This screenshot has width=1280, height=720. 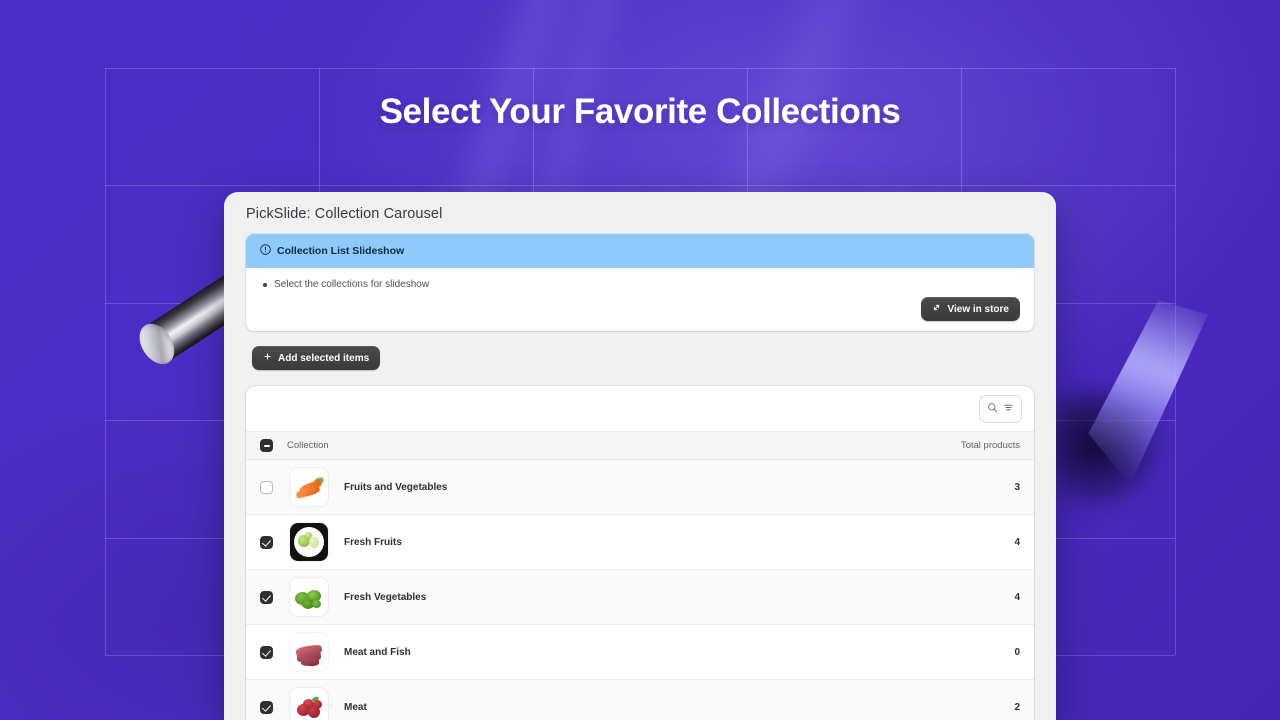 I want to click on table-row: Fresh Vegetables 4, so click(x=640, y=597).